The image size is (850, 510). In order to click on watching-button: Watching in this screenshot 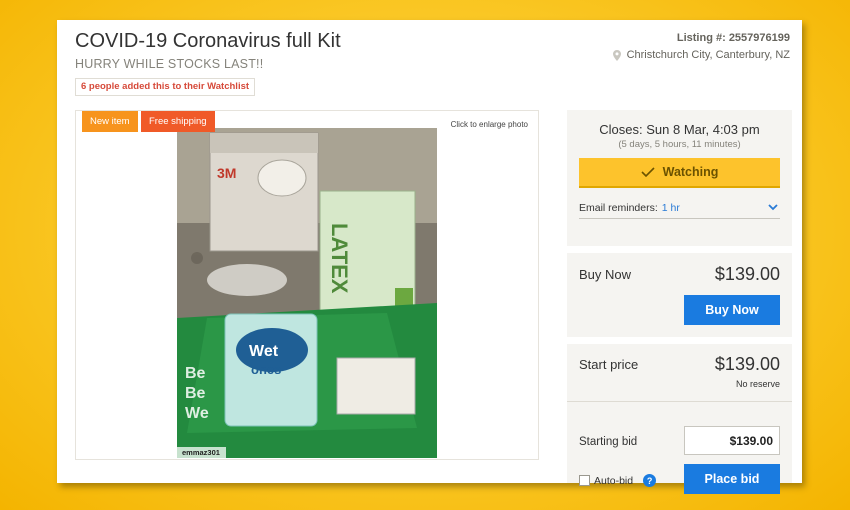, I will do `click(679, 173)`.